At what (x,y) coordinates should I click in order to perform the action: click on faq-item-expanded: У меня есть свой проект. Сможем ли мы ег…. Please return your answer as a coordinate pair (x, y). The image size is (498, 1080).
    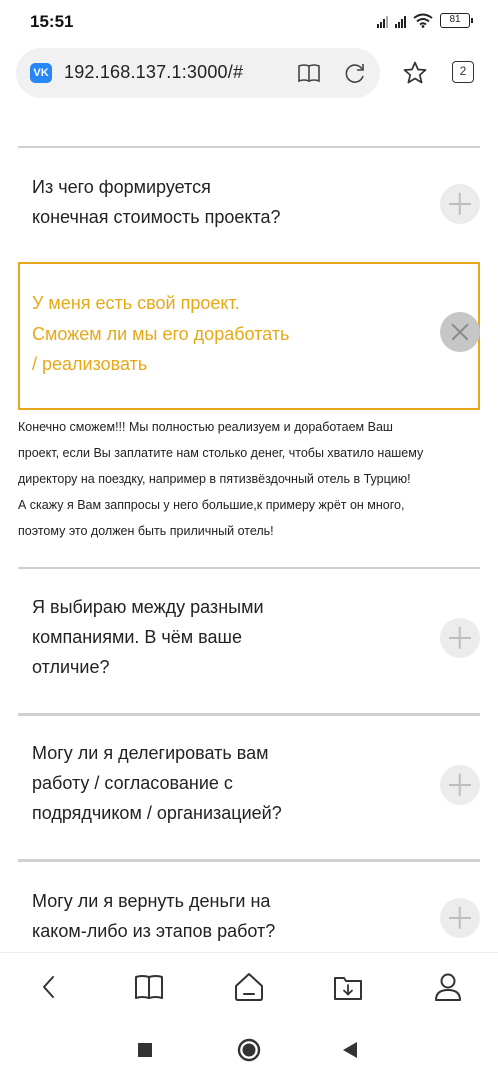
    Looking at the image, I should click on (249, 336).